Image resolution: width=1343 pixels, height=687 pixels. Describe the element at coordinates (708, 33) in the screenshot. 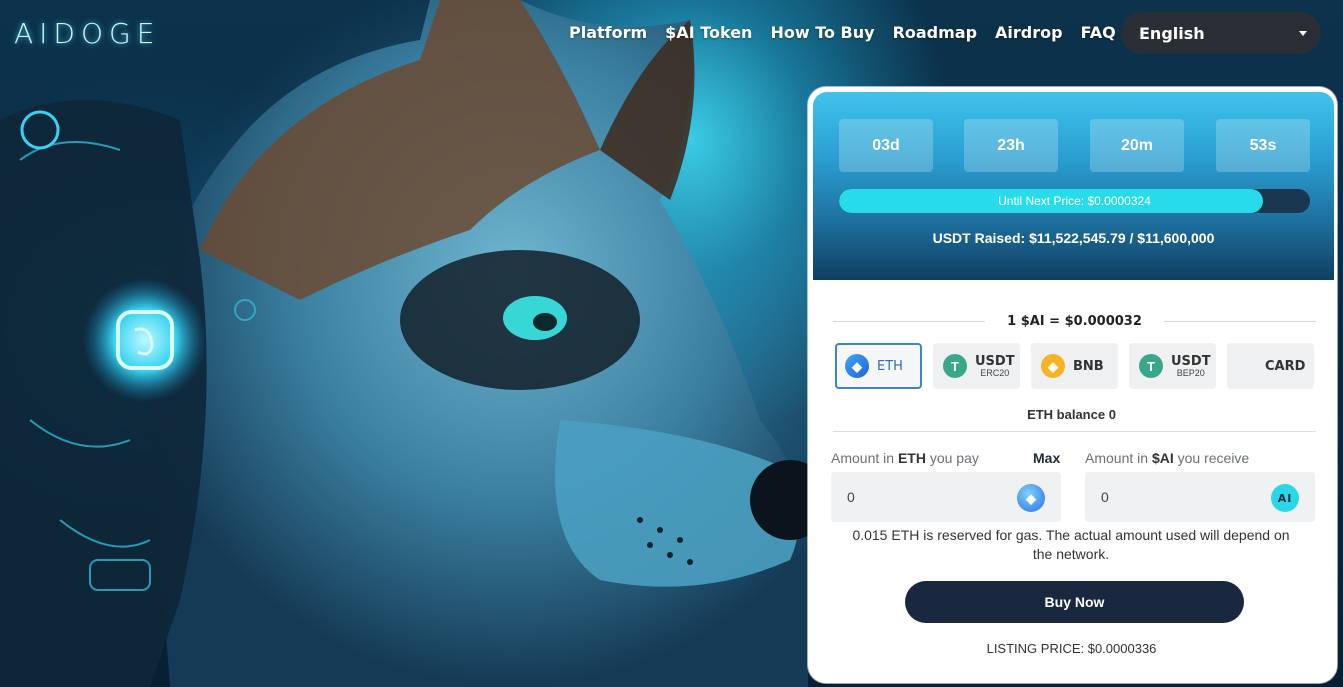

I see `nav-link-ai-token: $AI Token` at that location.